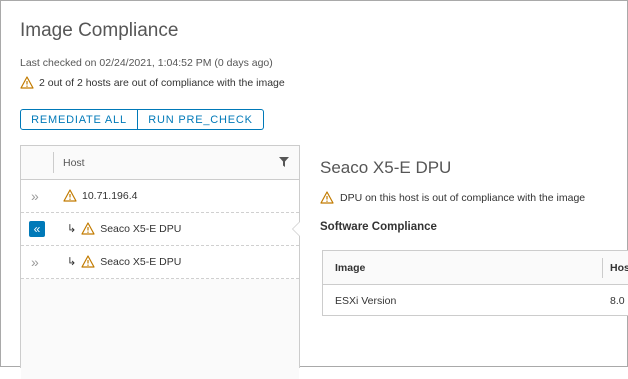  Describe the element at coordinates (617, 301) in the screenshot. I see `table-cell: 8.0` at that location.